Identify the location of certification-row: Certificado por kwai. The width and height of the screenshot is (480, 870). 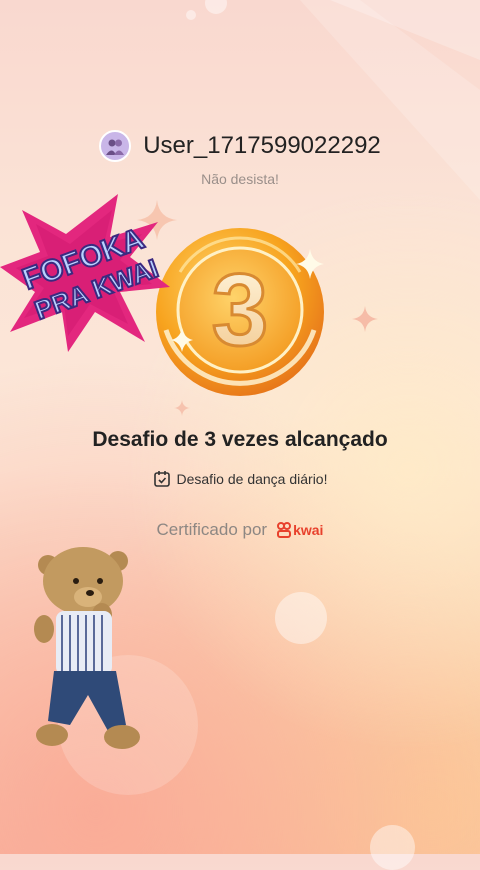
(240, 530).